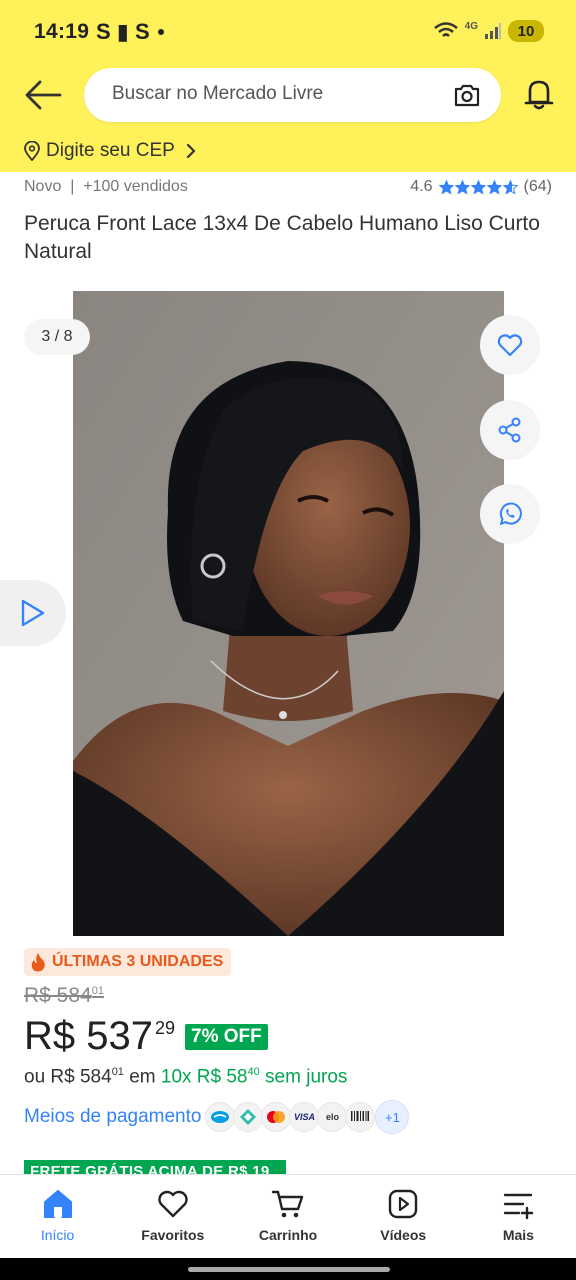 The height and width of the screenshot is (1280, 576). I want to click on price-cents: 29, so click(165, 1028).